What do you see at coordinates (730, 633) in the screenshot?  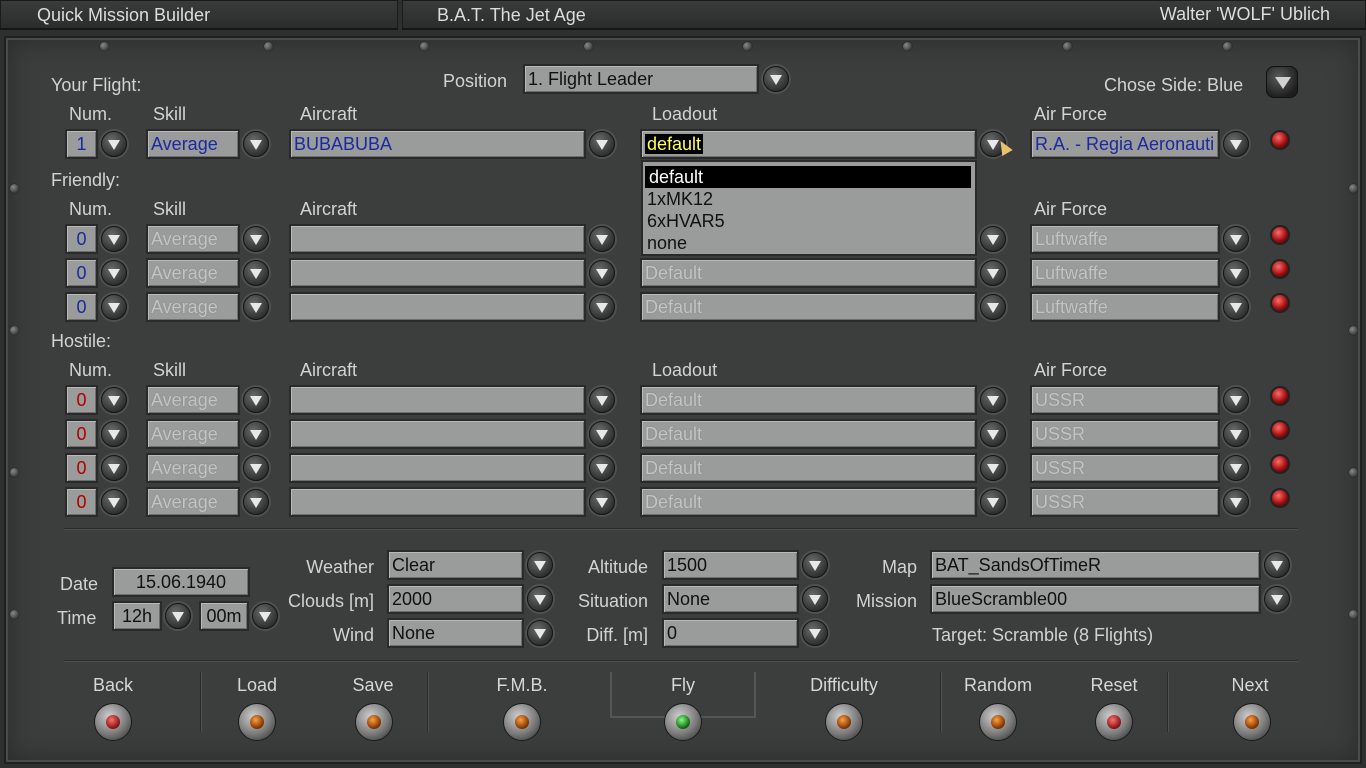 I see `diff-field: 0` at bounding box center [730, 633].